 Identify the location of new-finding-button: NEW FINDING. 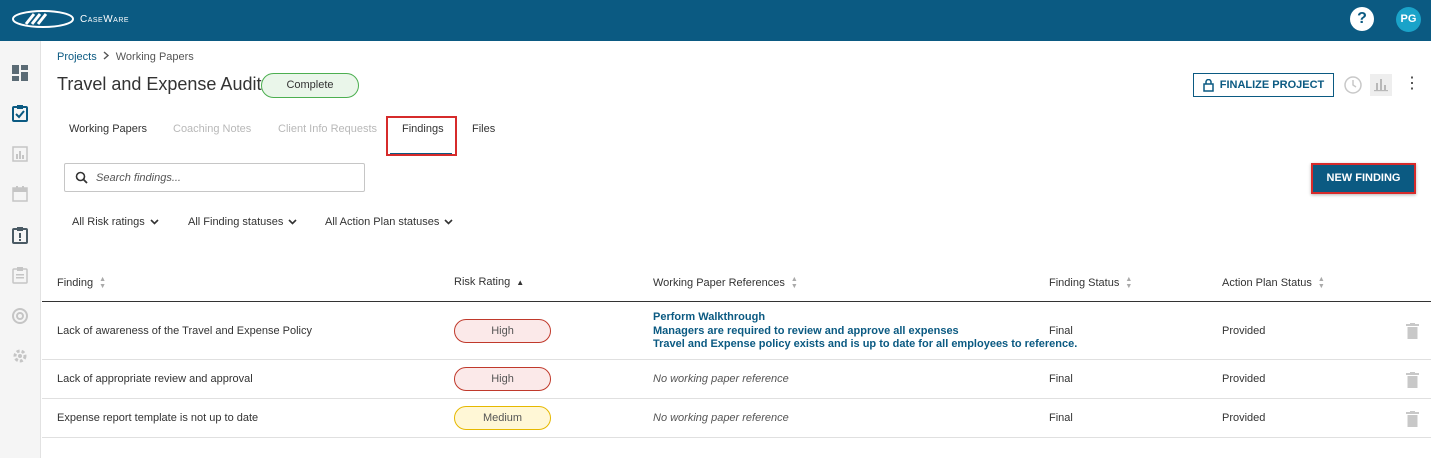
(1363, 178).